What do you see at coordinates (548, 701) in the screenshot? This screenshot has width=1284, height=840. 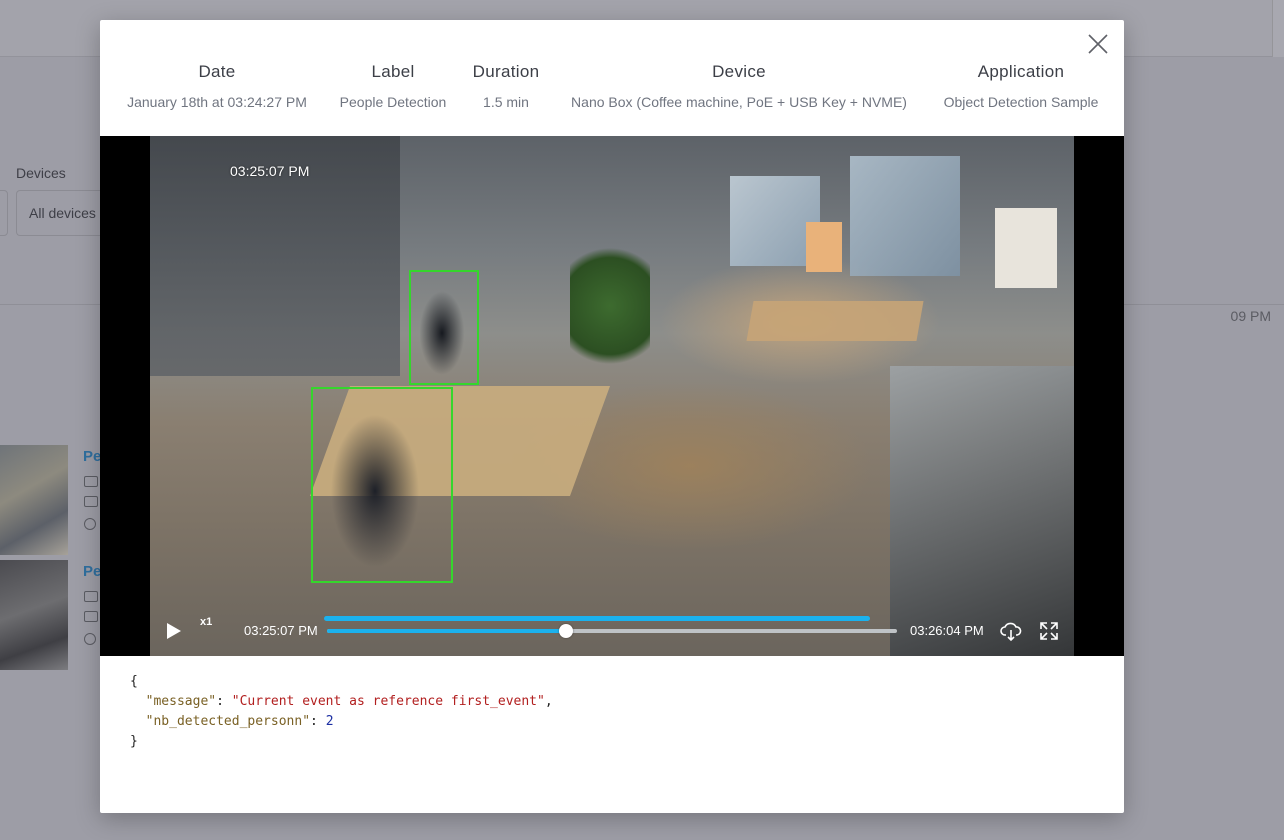 I see `json-comma: ,` at bounding box center [548, 701].